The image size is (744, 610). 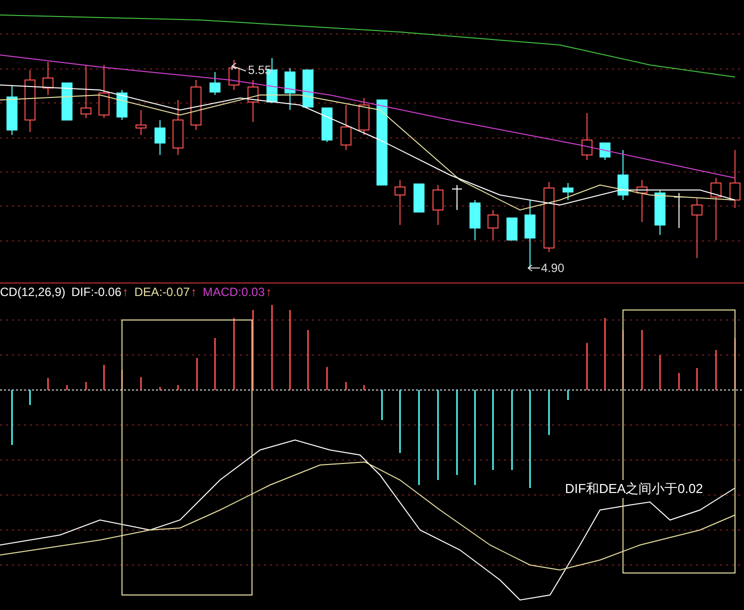 I want to click on indicator-value: DEA:-0.07, so click(x=162, y=292).